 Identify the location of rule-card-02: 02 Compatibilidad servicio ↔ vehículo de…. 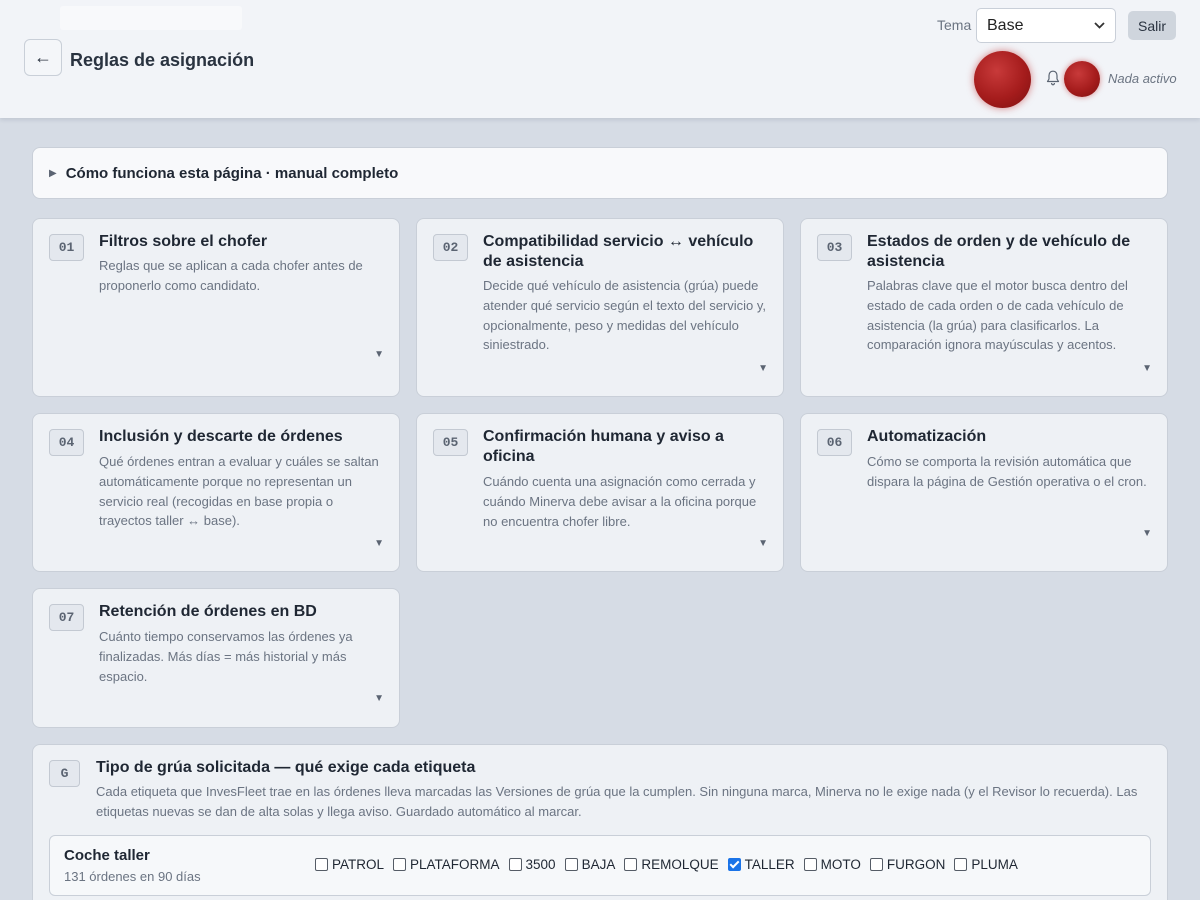
(600, 307).